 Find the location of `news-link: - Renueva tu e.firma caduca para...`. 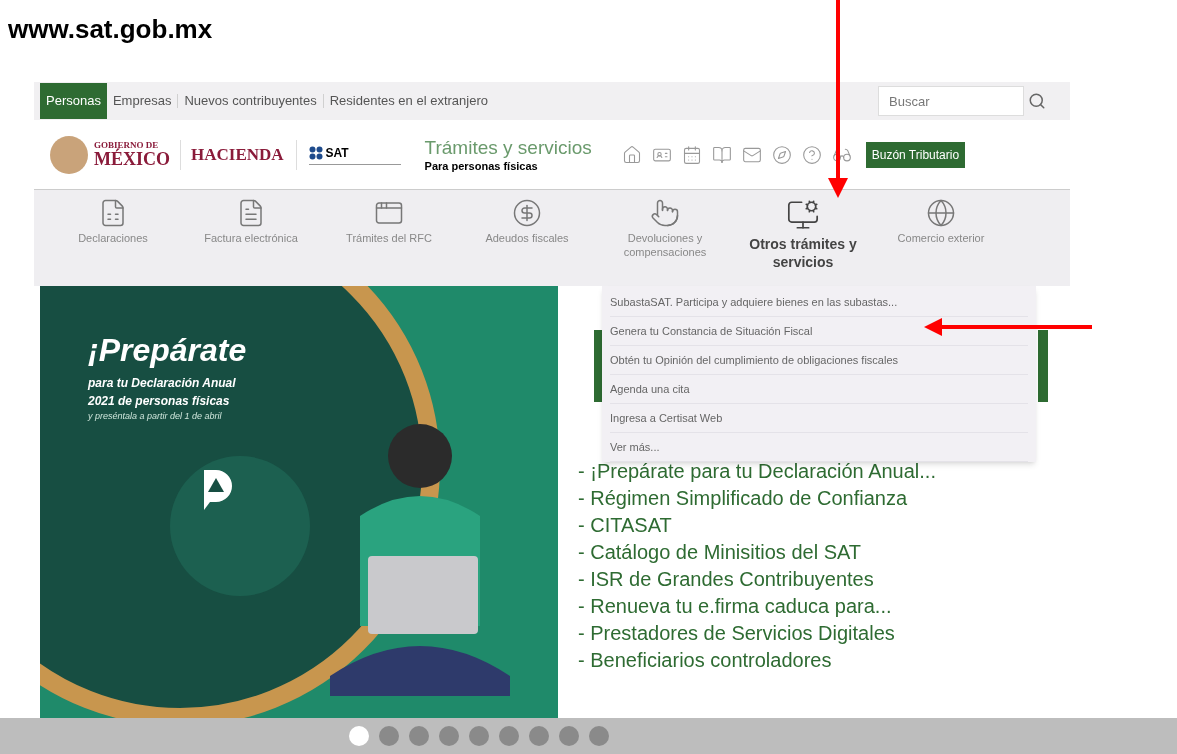

news-link: - Renueva tu e.firma caduca para... is located at coordinates (735, 606).